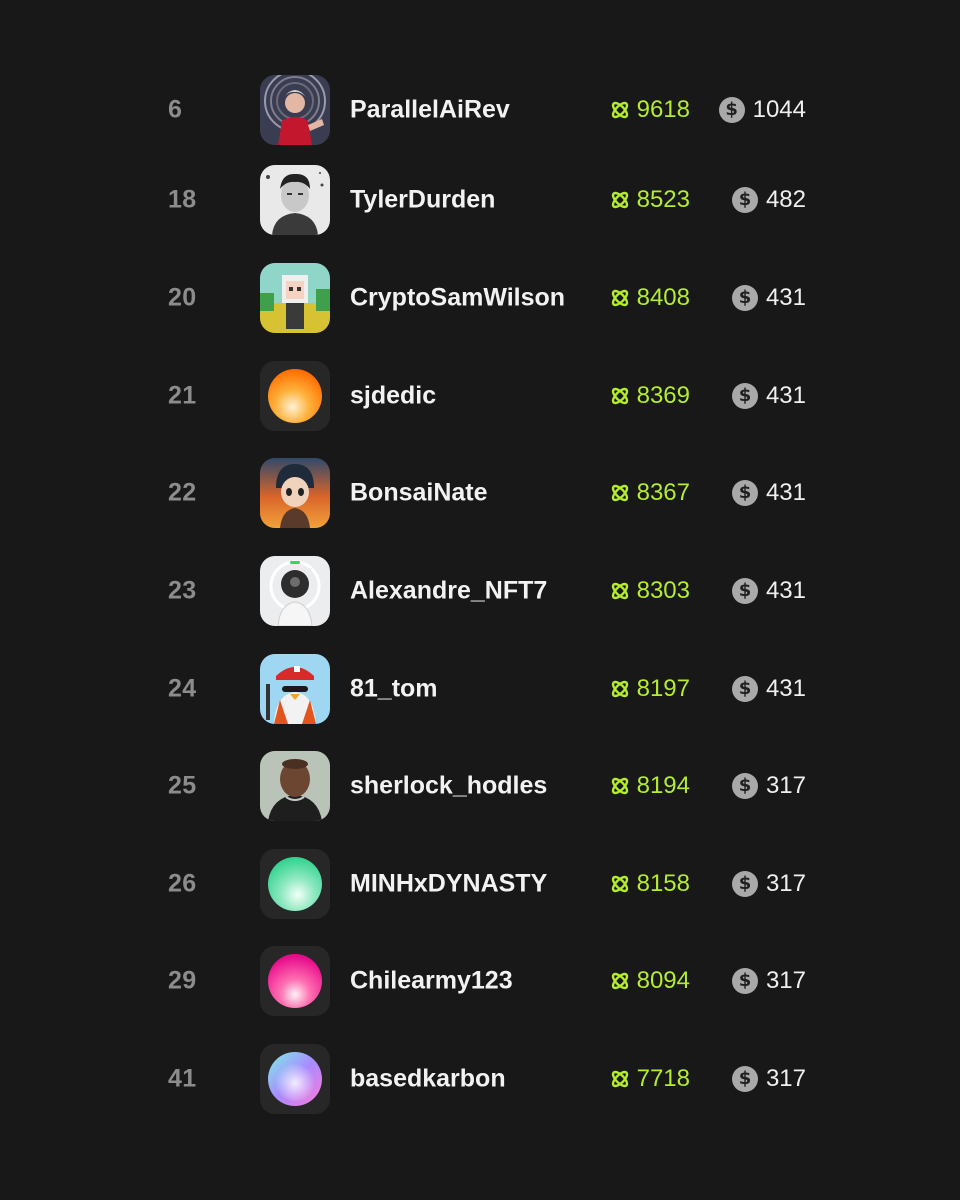  What do you see at coordinates (457, 298) in the screenshot?
I see `username: CryptoSamWilson` at bounding box center [457, 298].